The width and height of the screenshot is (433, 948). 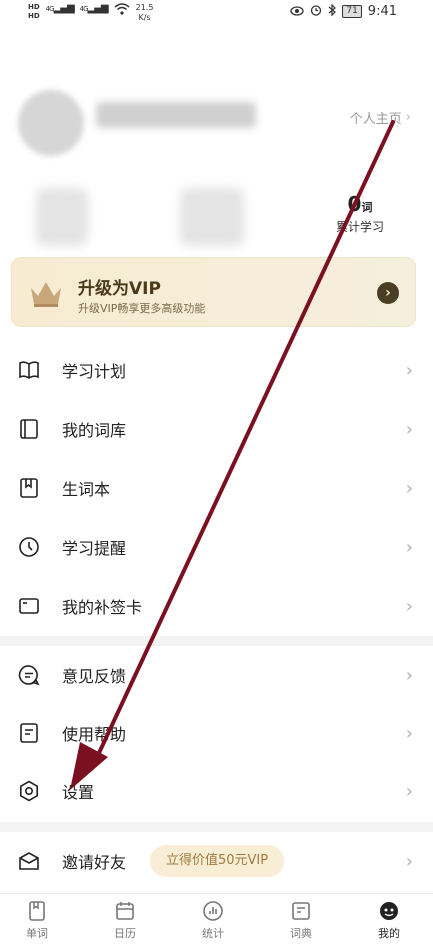 I want to click on card-icon, so click(x=29, y=606).